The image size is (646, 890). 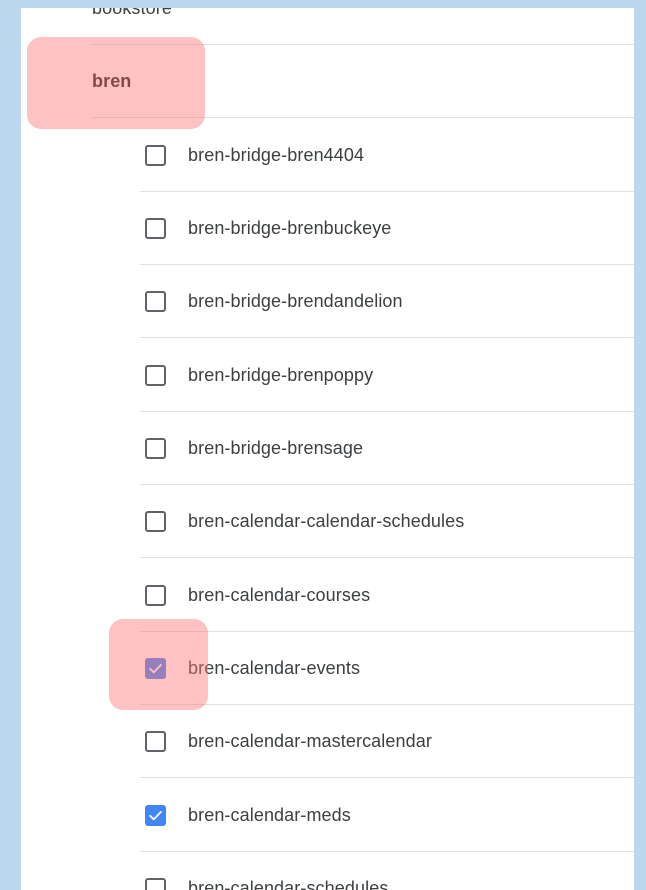 What do you see at coordinates (387, 595) in the screenshot?
I see `list-item: bren-calendar-courses` at bounding box center [387, 595].